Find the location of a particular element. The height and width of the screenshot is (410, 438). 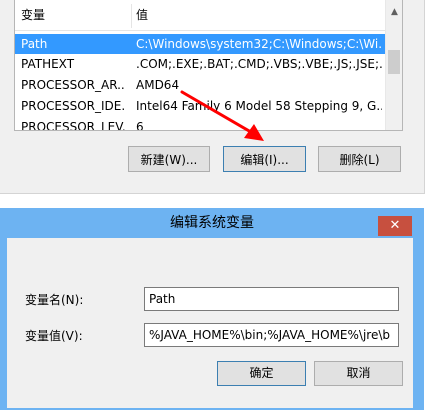

vertical-scrollbar: ▲ is located at coordinates (393, 65).